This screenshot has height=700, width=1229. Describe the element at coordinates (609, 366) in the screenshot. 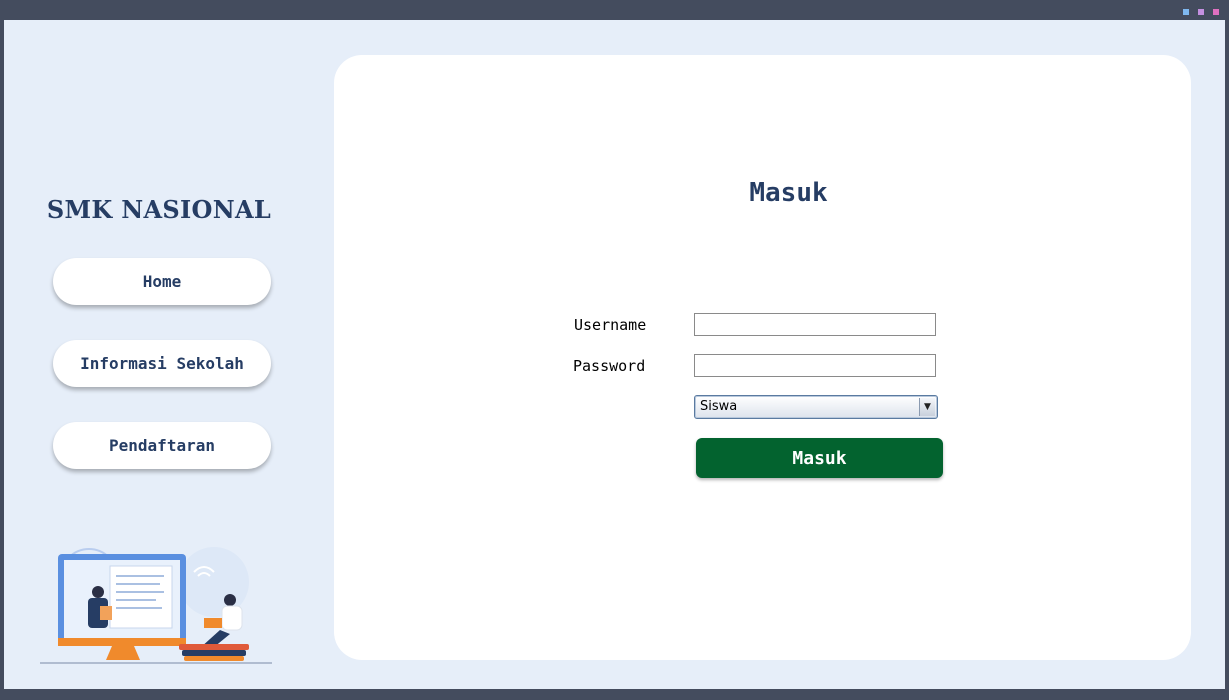

I see `password-label: Password` at that location.